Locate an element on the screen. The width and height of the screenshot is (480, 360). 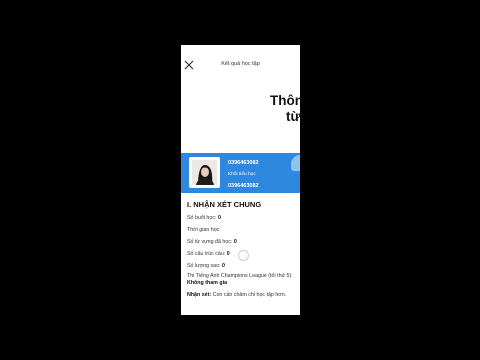
stat-structures: Số cấu trúc câu: 0 is located at coordinates (208, 254).